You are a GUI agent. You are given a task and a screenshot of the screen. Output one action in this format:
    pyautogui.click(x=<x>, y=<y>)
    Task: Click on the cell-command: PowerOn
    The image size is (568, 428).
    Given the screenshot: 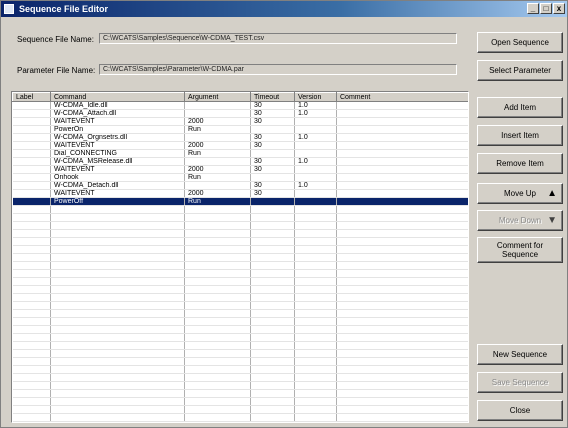 What is the action you would take?
    pyautogui.click(x=117, y=129)
    